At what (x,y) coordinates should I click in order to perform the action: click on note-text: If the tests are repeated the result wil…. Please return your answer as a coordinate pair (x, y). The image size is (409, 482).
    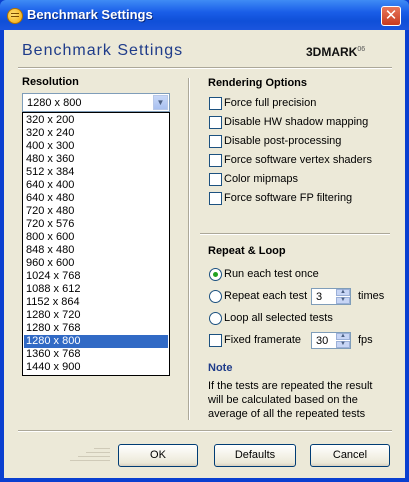
    Looking at the image, I should click on (290, 400).